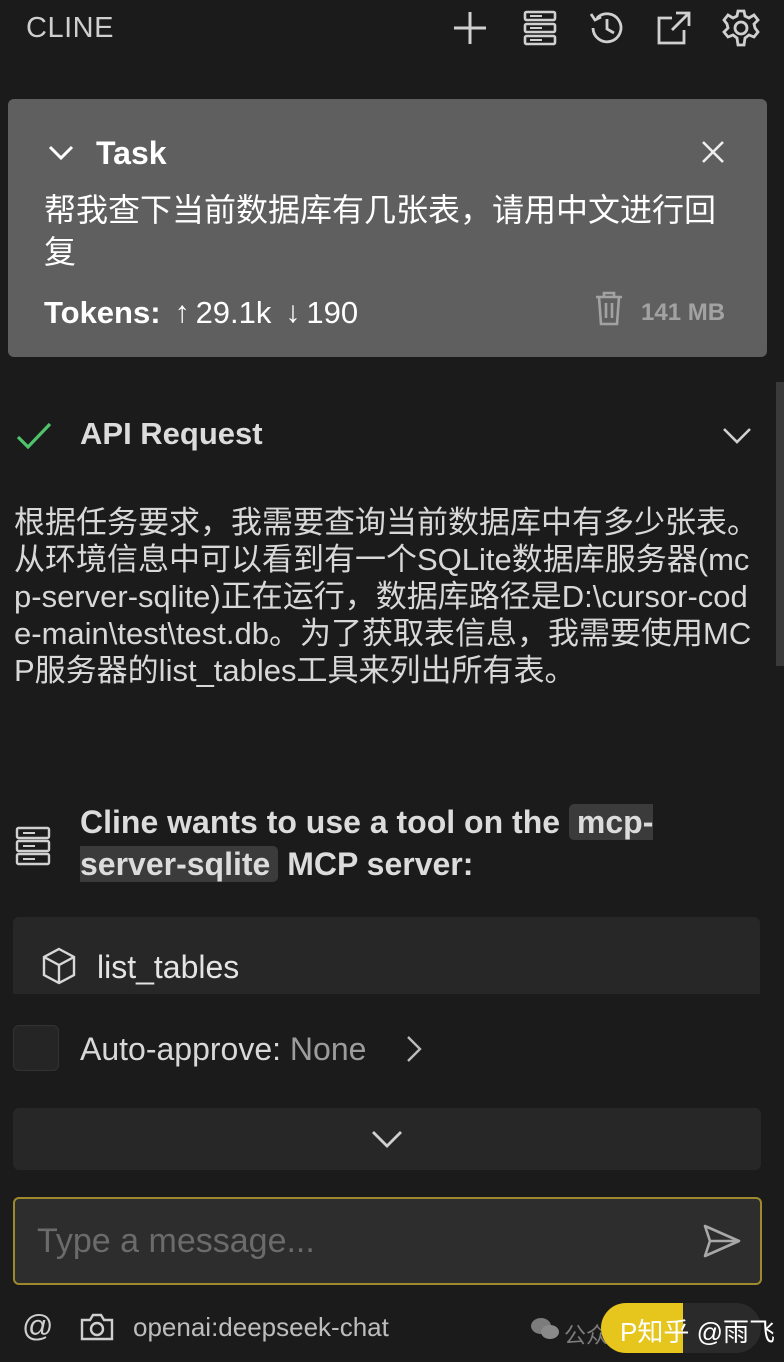  I want to click on collapse-chevron-icon, so click(61, 152).